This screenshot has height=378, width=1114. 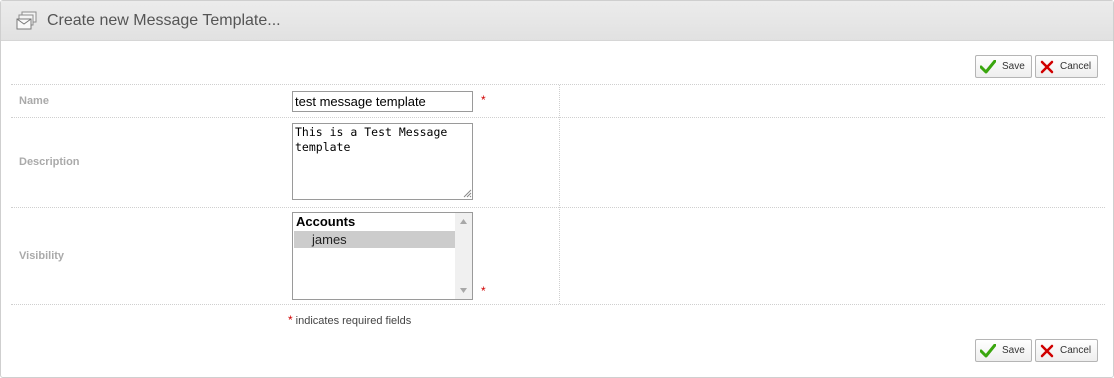 I want to click on column-divider, so click(x=559, y=194).